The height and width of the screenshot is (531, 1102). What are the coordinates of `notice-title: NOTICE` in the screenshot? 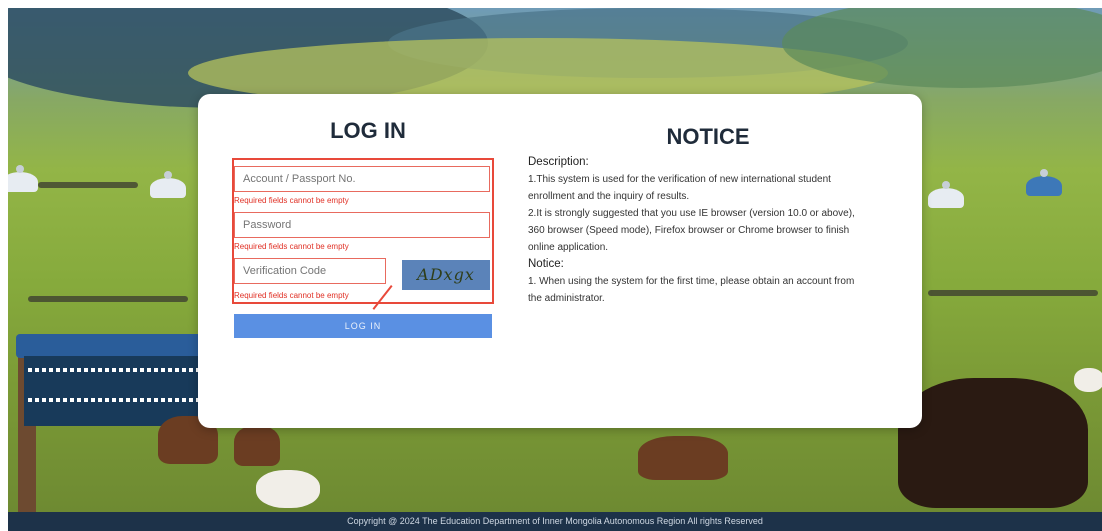 It's located at (708, 136).